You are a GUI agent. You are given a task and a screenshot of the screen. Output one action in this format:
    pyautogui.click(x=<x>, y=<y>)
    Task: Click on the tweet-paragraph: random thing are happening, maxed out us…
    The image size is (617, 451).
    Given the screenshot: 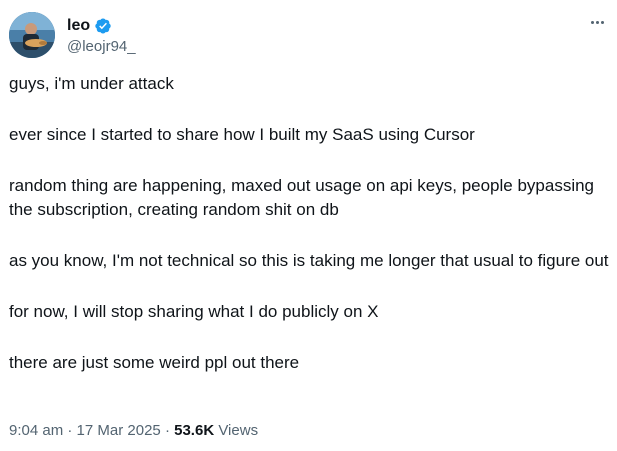 What is the action you would take?
    pyautogui.click(x=302, y=197)
    